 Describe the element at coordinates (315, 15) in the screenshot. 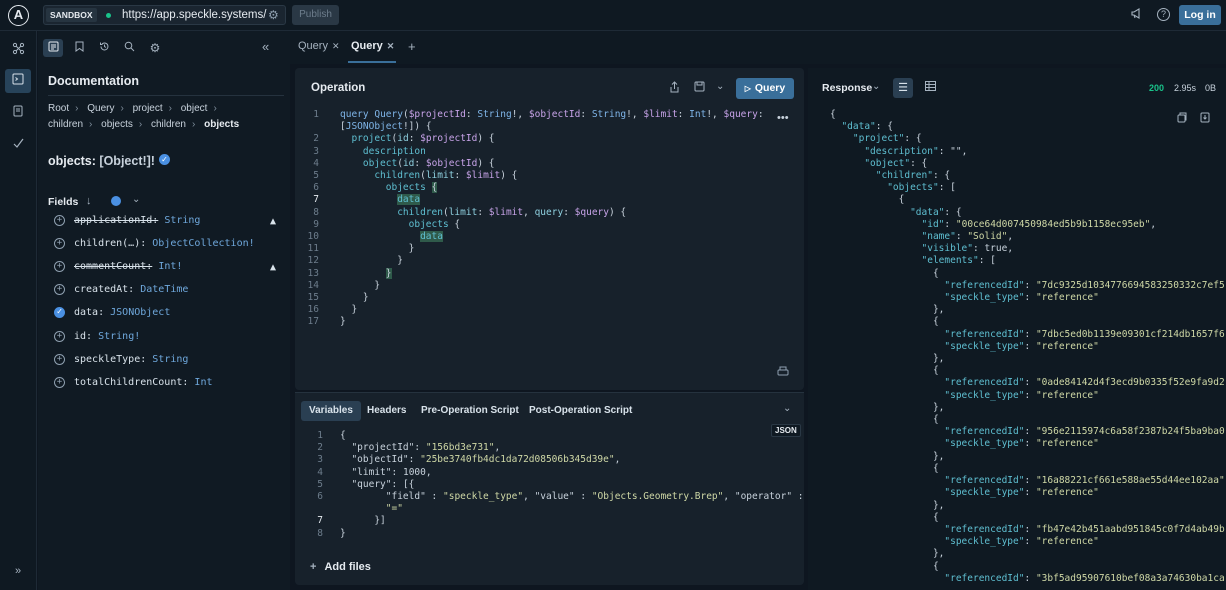

I see `publish-button: Publish` at that location.